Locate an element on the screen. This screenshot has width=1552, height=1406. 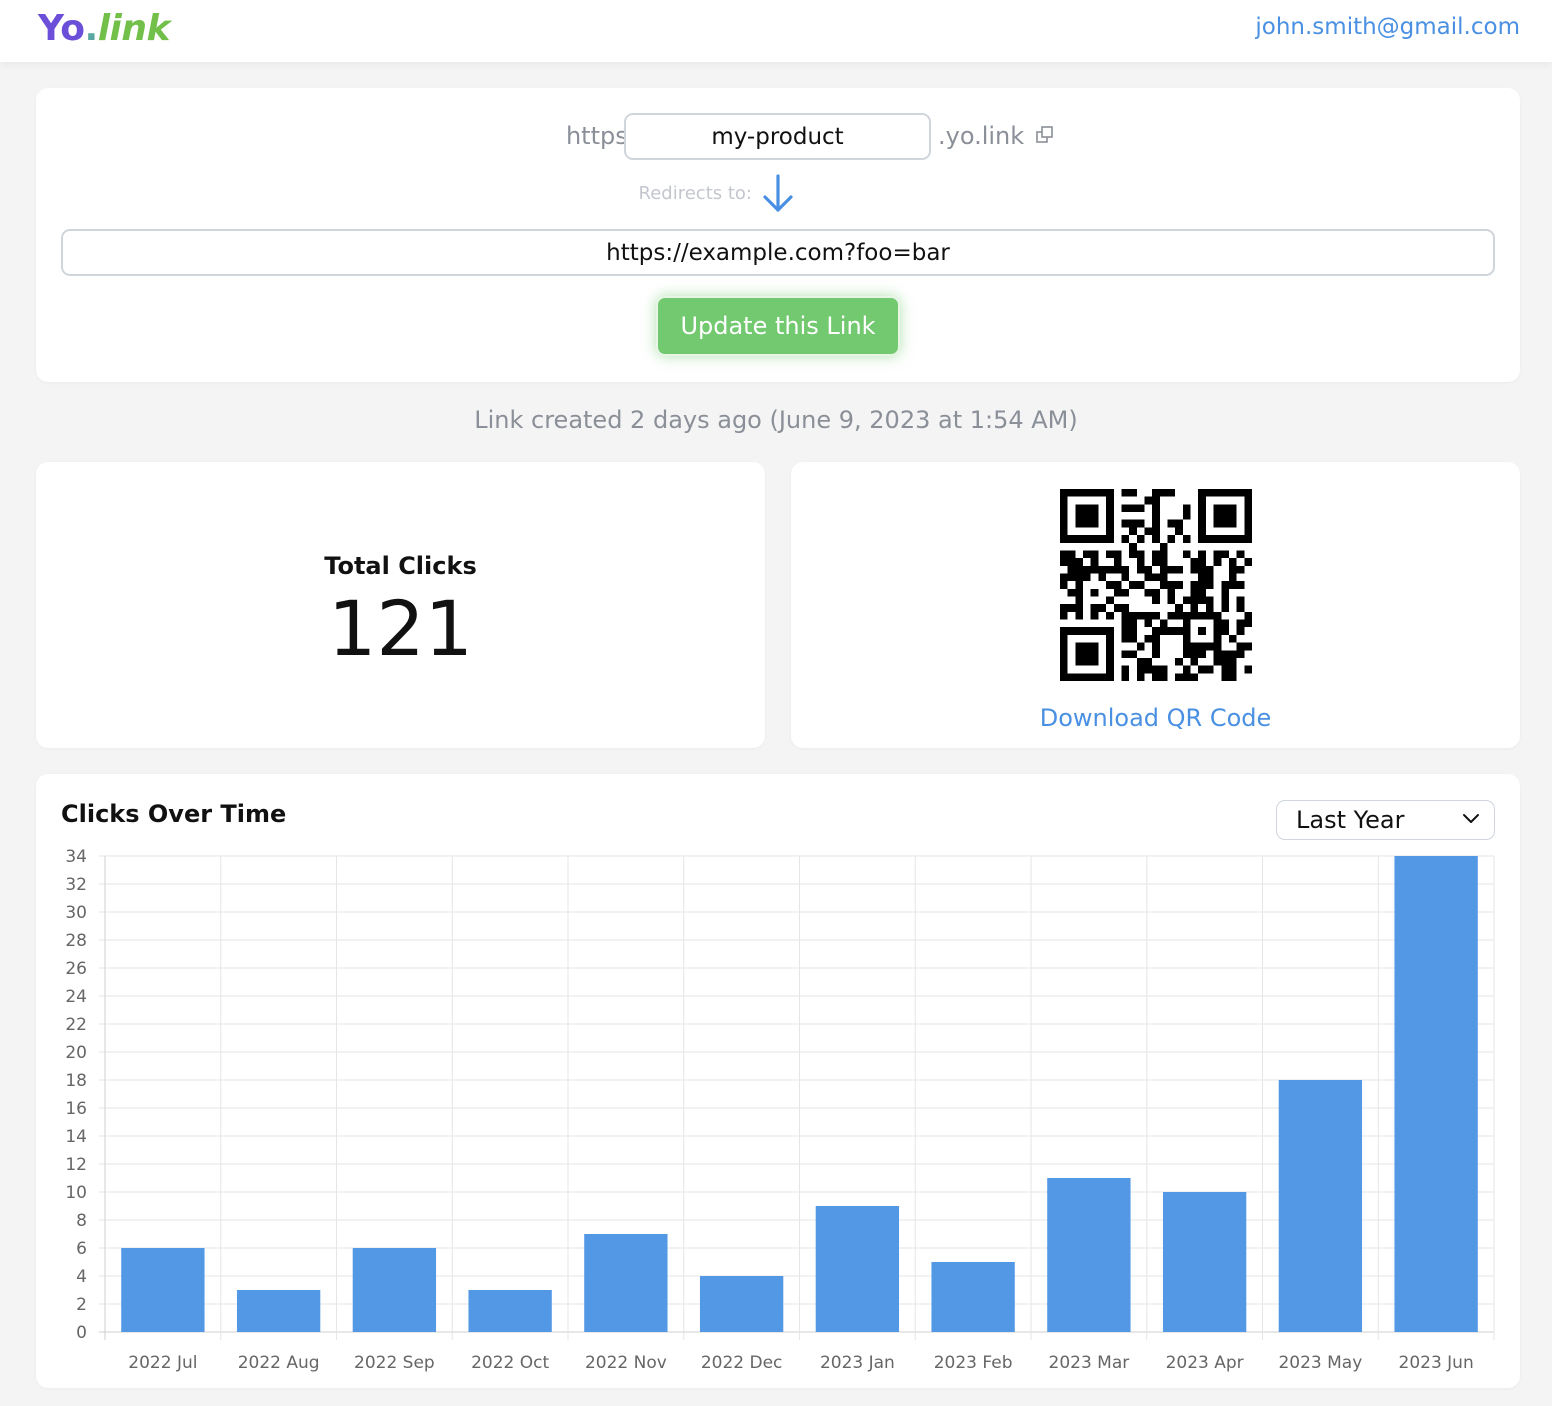
top-bar: Yo.link john.smith@gmail.com is located at coordinates (776, 31).